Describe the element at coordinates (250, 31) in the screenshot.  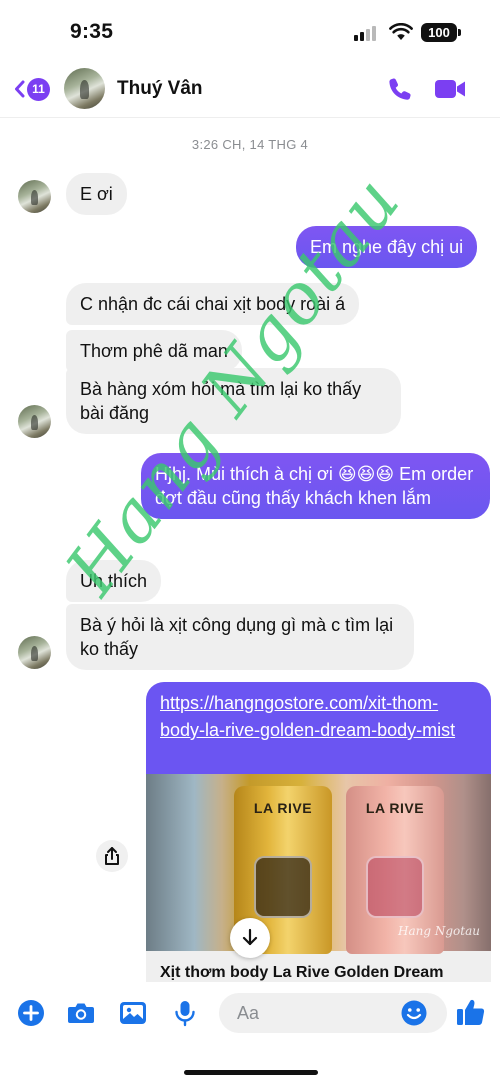
I see `status-bar: 9:35 100` at that location.